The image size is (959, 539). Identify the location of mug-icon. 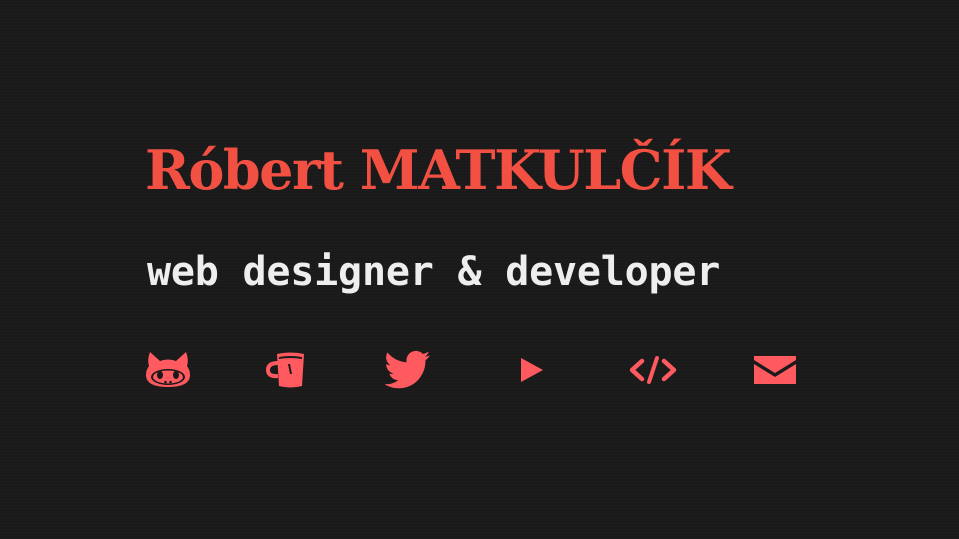
(284, 370).